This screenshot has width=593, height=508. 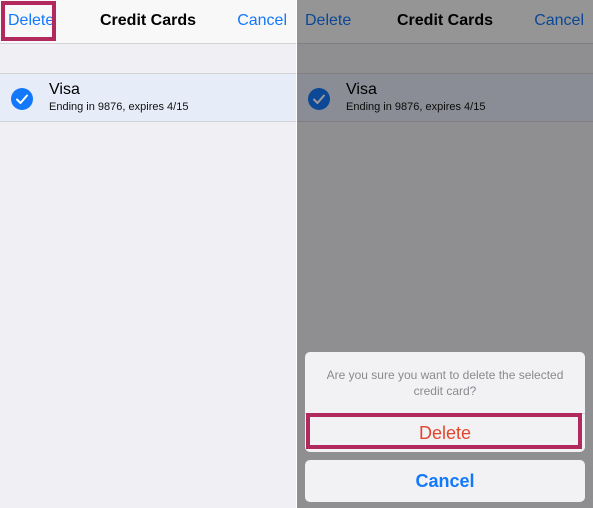 I want to click on cancel-nav-button: Cancel, so click(x=262, y=21).